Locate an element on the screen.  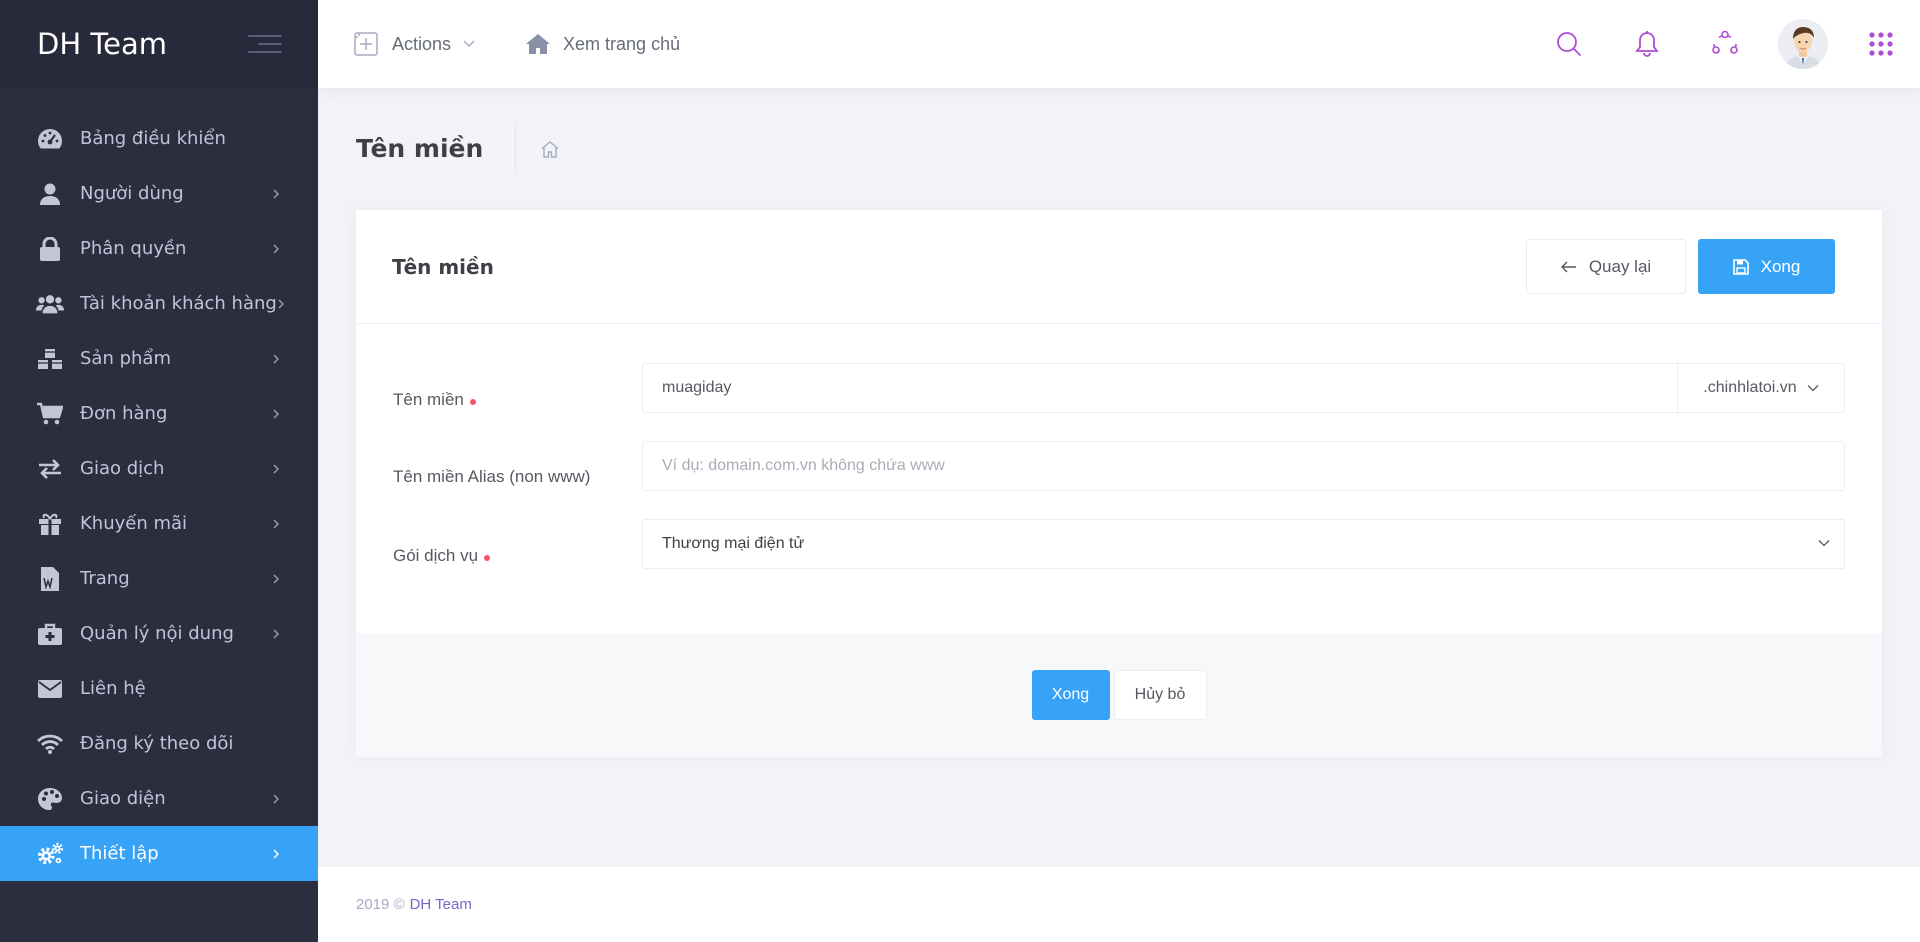
palette-icon is located at coordinates (50, 799).